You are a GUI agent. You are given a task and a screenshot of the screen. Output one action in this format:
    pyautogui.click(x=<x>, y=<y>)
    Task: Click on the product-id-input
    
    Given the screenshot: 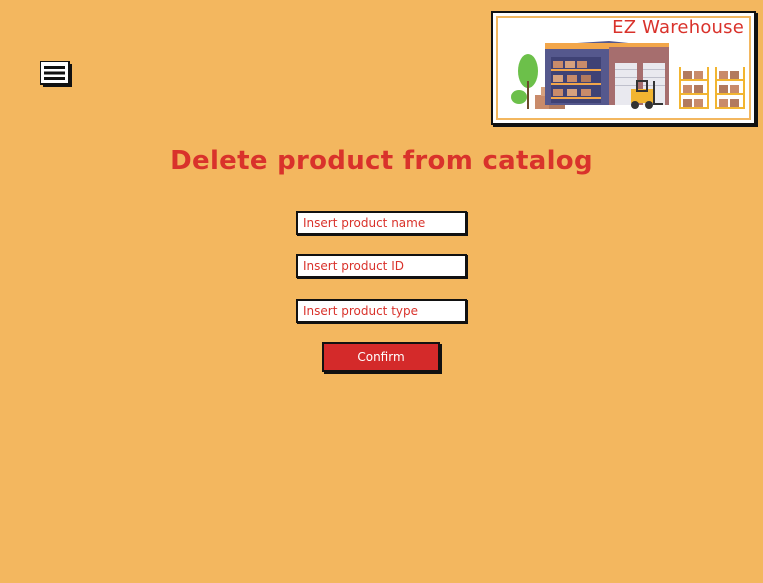 What is the action you would take?
    pyautogui.click(x=381, y=266)
    